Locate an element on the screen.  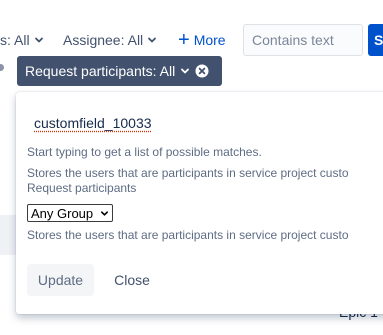
search-button: S is located at coordinates (375, 40).